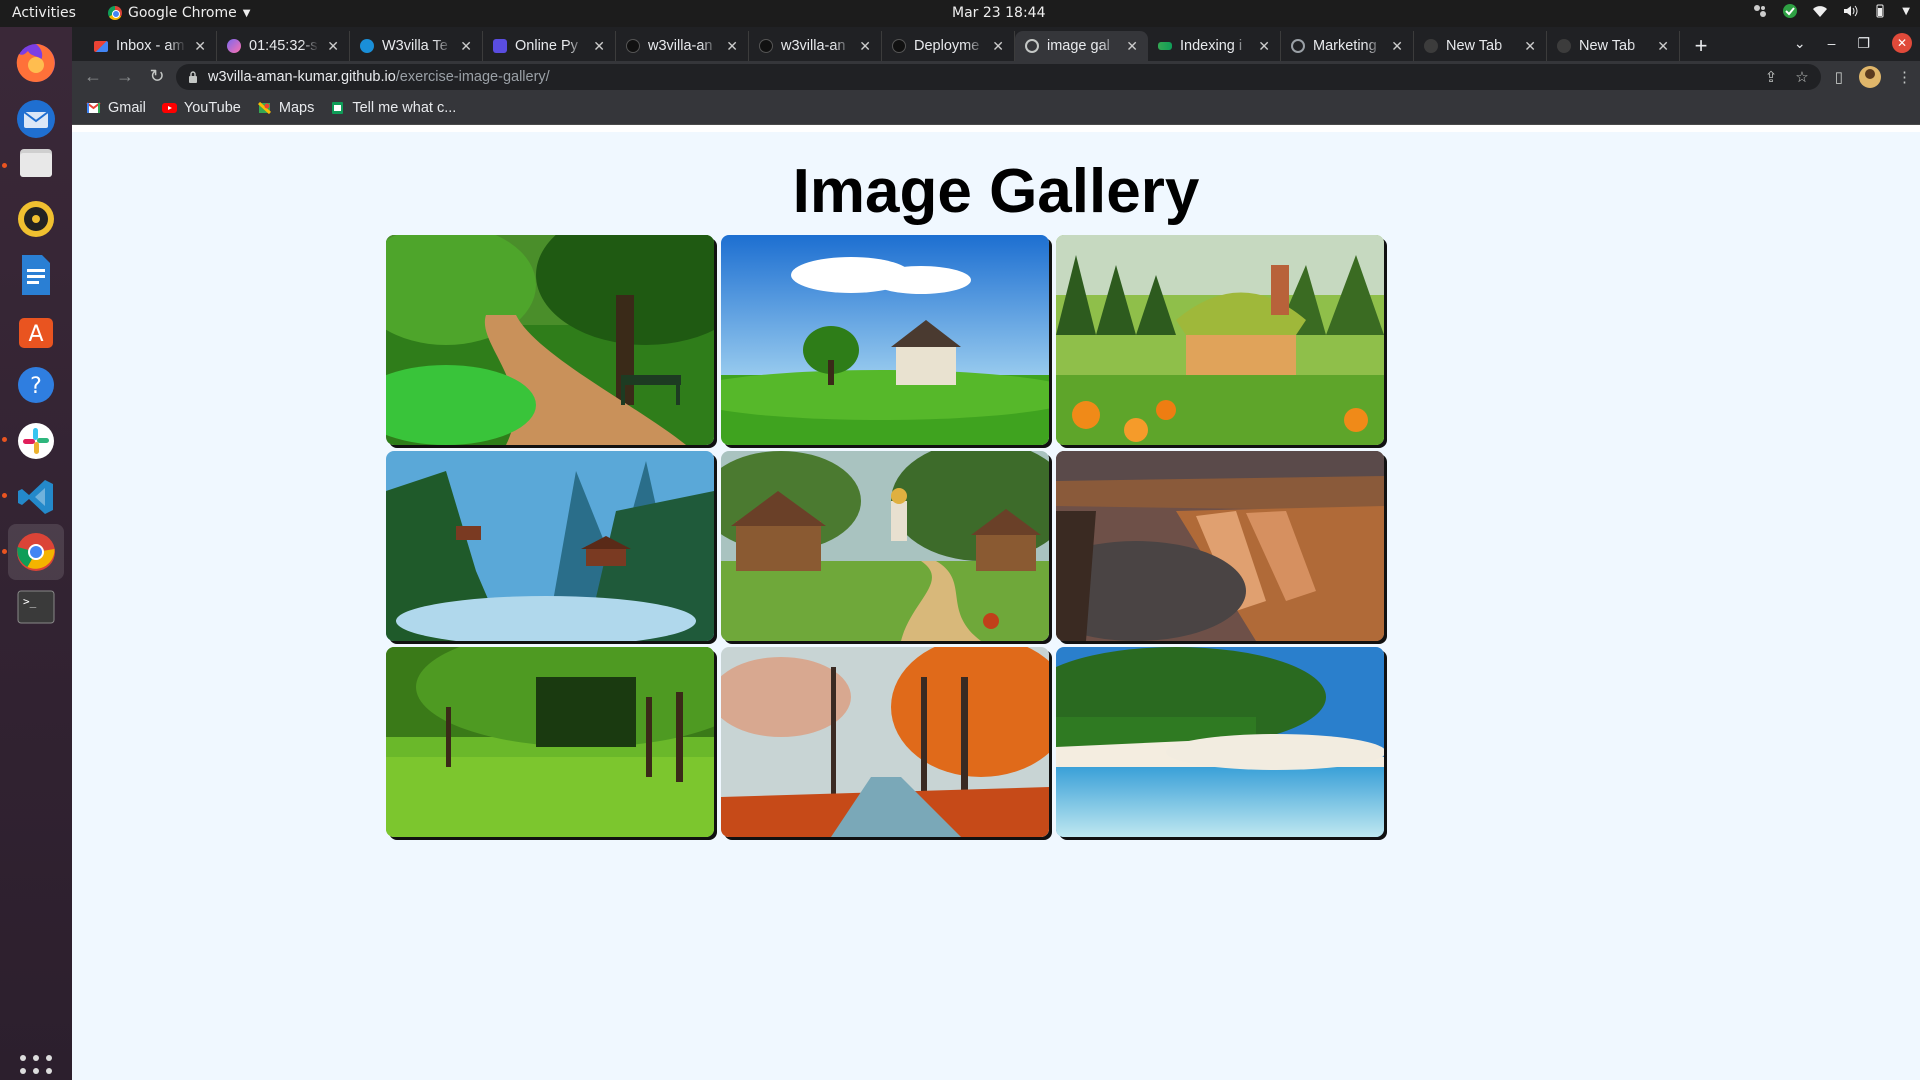 The image size is (1920, 1080). I want to click on dock-terminal: >_, so click(36, 607).